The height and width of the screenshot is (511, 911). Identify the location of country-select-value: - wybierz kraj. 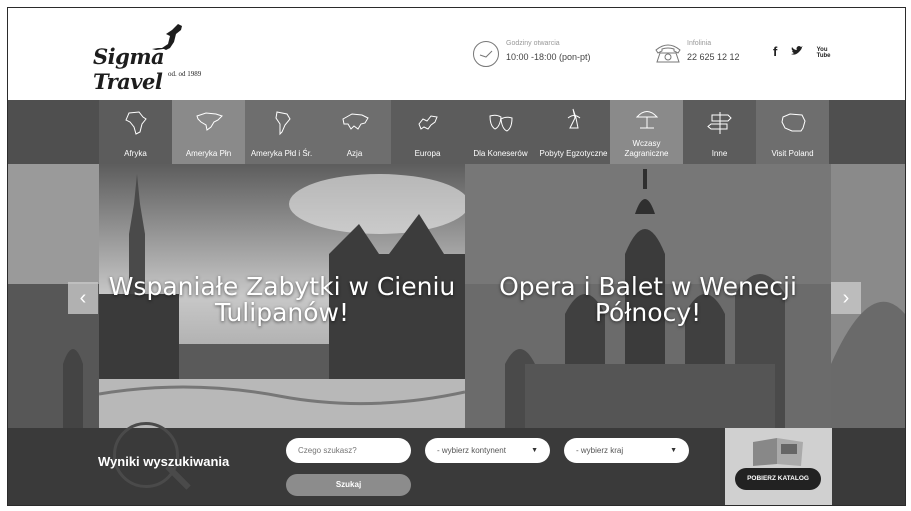
(600, 450).